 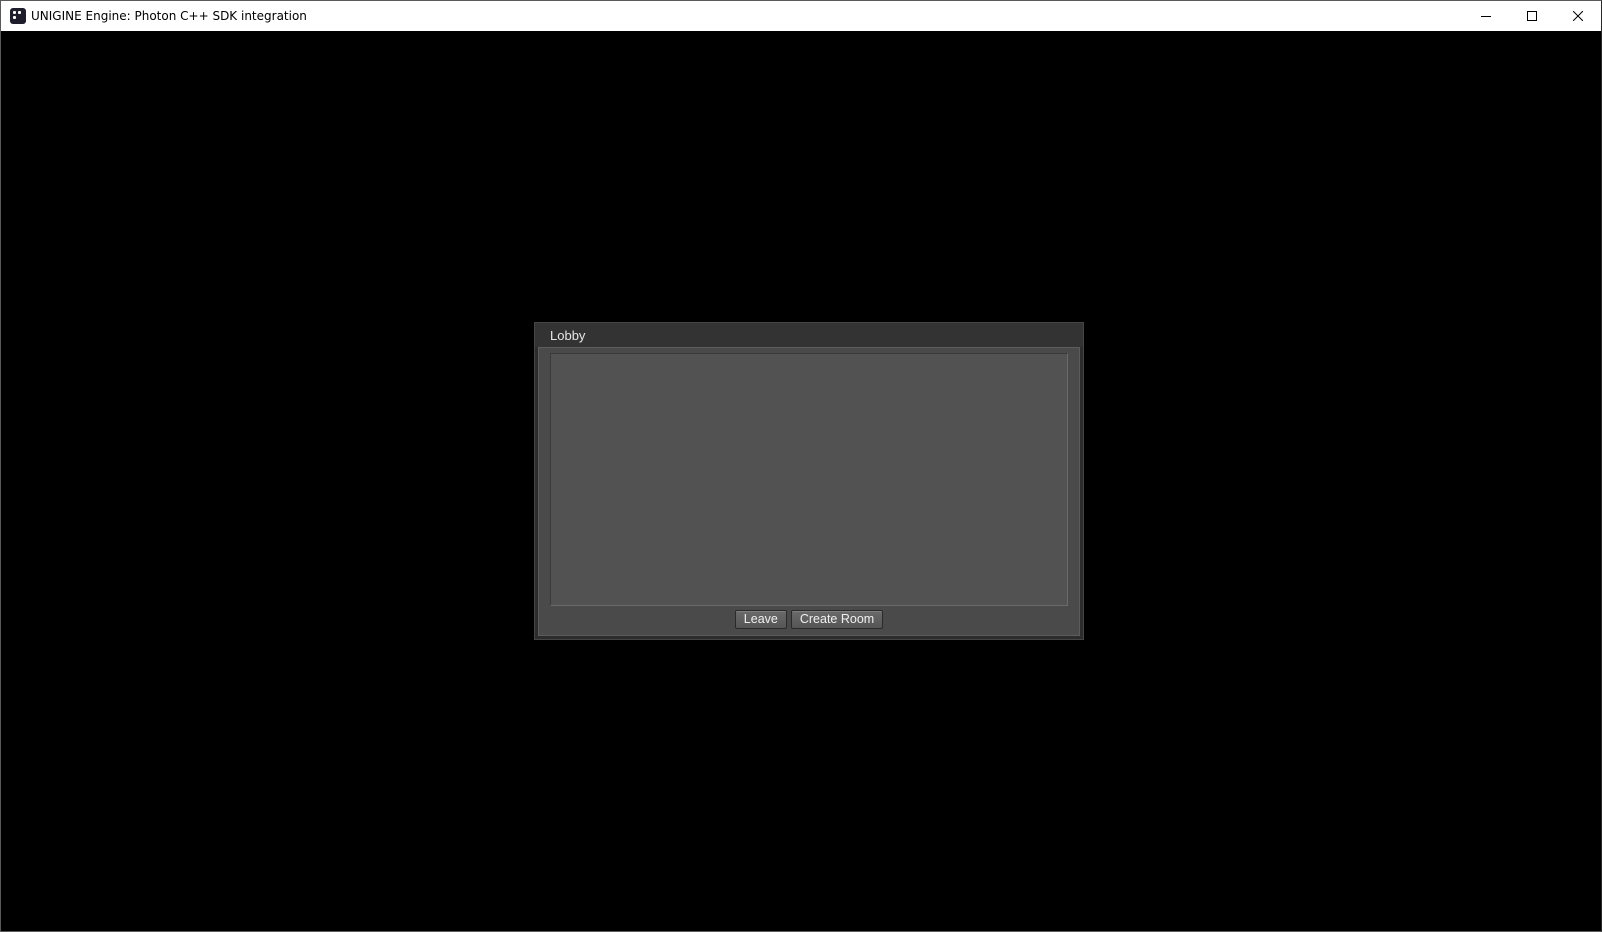 What do you see at coordinates (837, 619) in the screenshot?
I see `create-room-button: Create Room` at bounding box center [837, 619].